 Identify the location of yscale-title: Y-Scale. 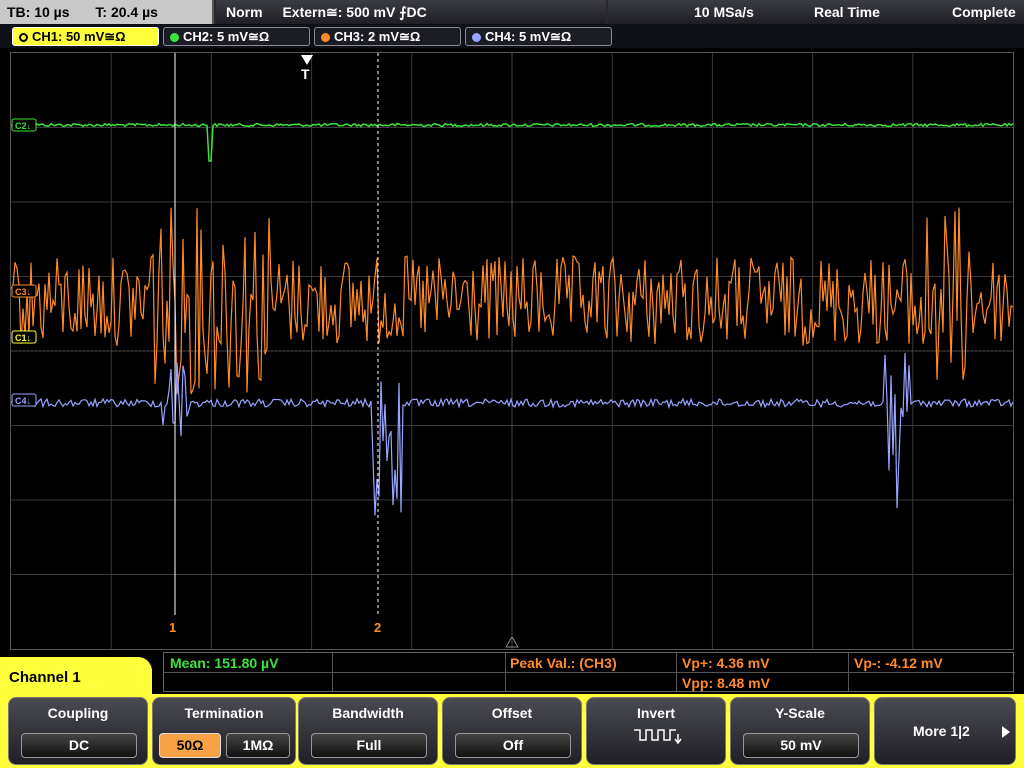
(800, 713).